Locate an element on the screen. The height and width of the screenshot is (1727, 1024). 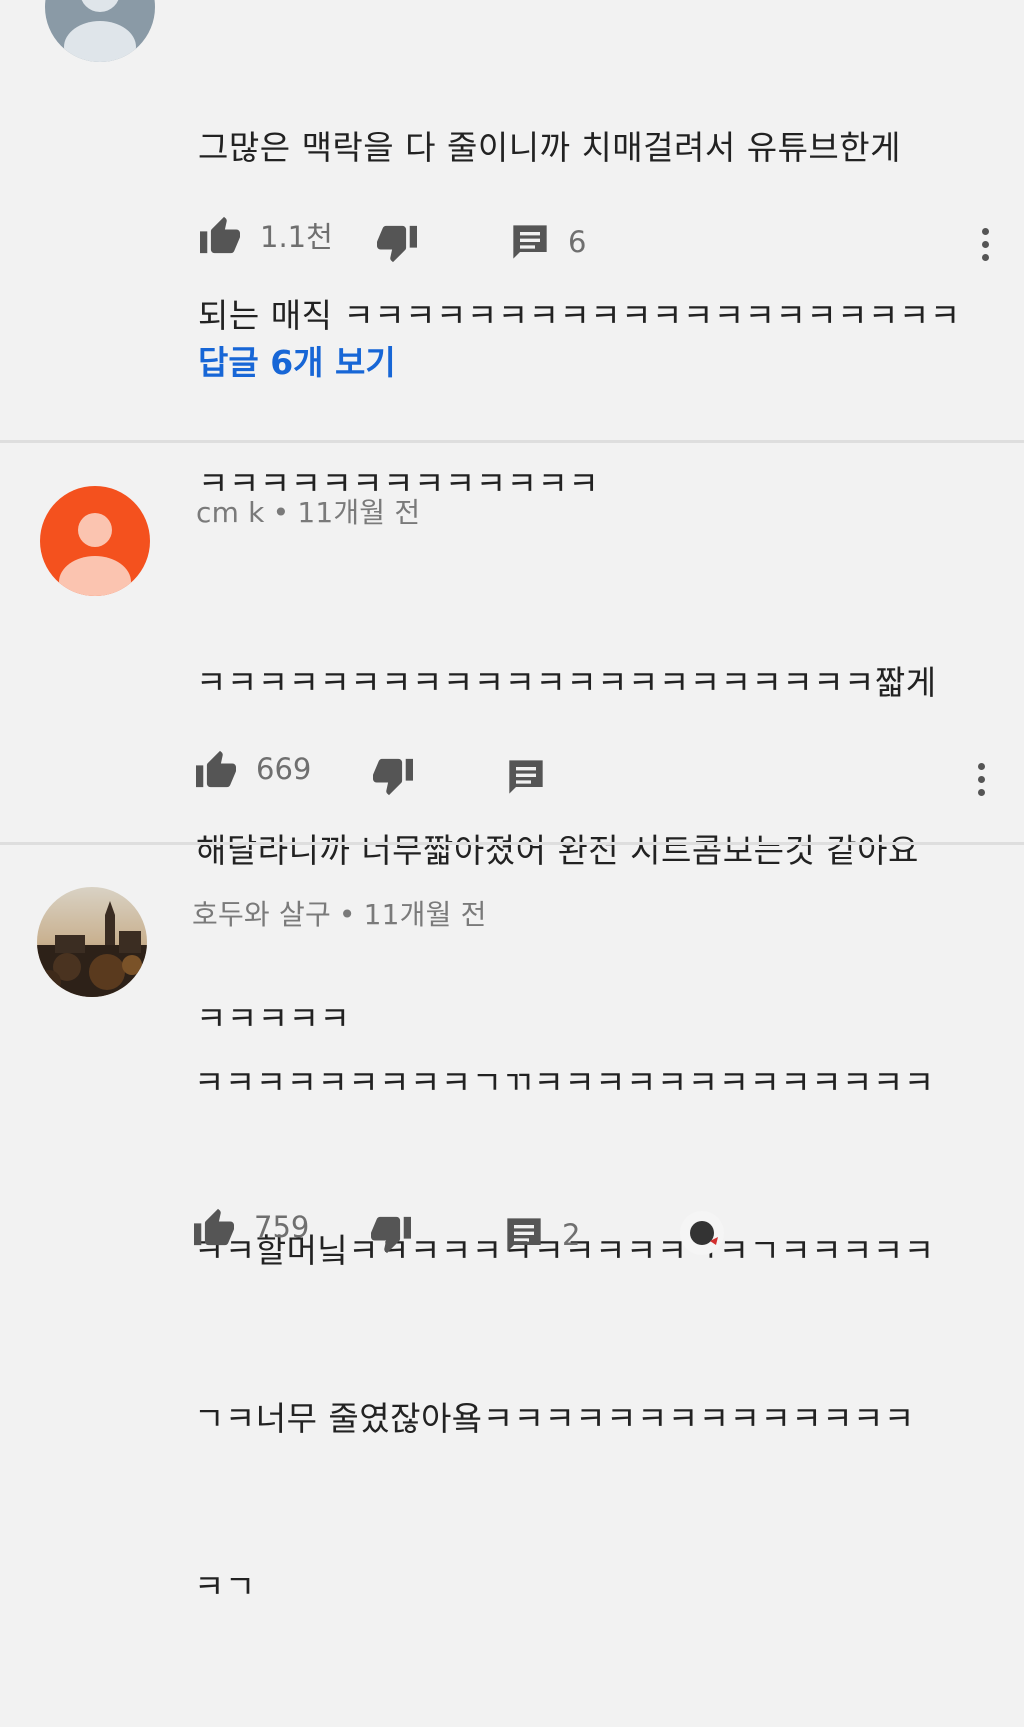
comment-line: ㄱㅋ너무 줄였잖아욬ㅋㅋㅋㅋㅋㅋㅋㅋㅋㅋㅋㅋㅋㅋ is located at coordinates (554, 1418).